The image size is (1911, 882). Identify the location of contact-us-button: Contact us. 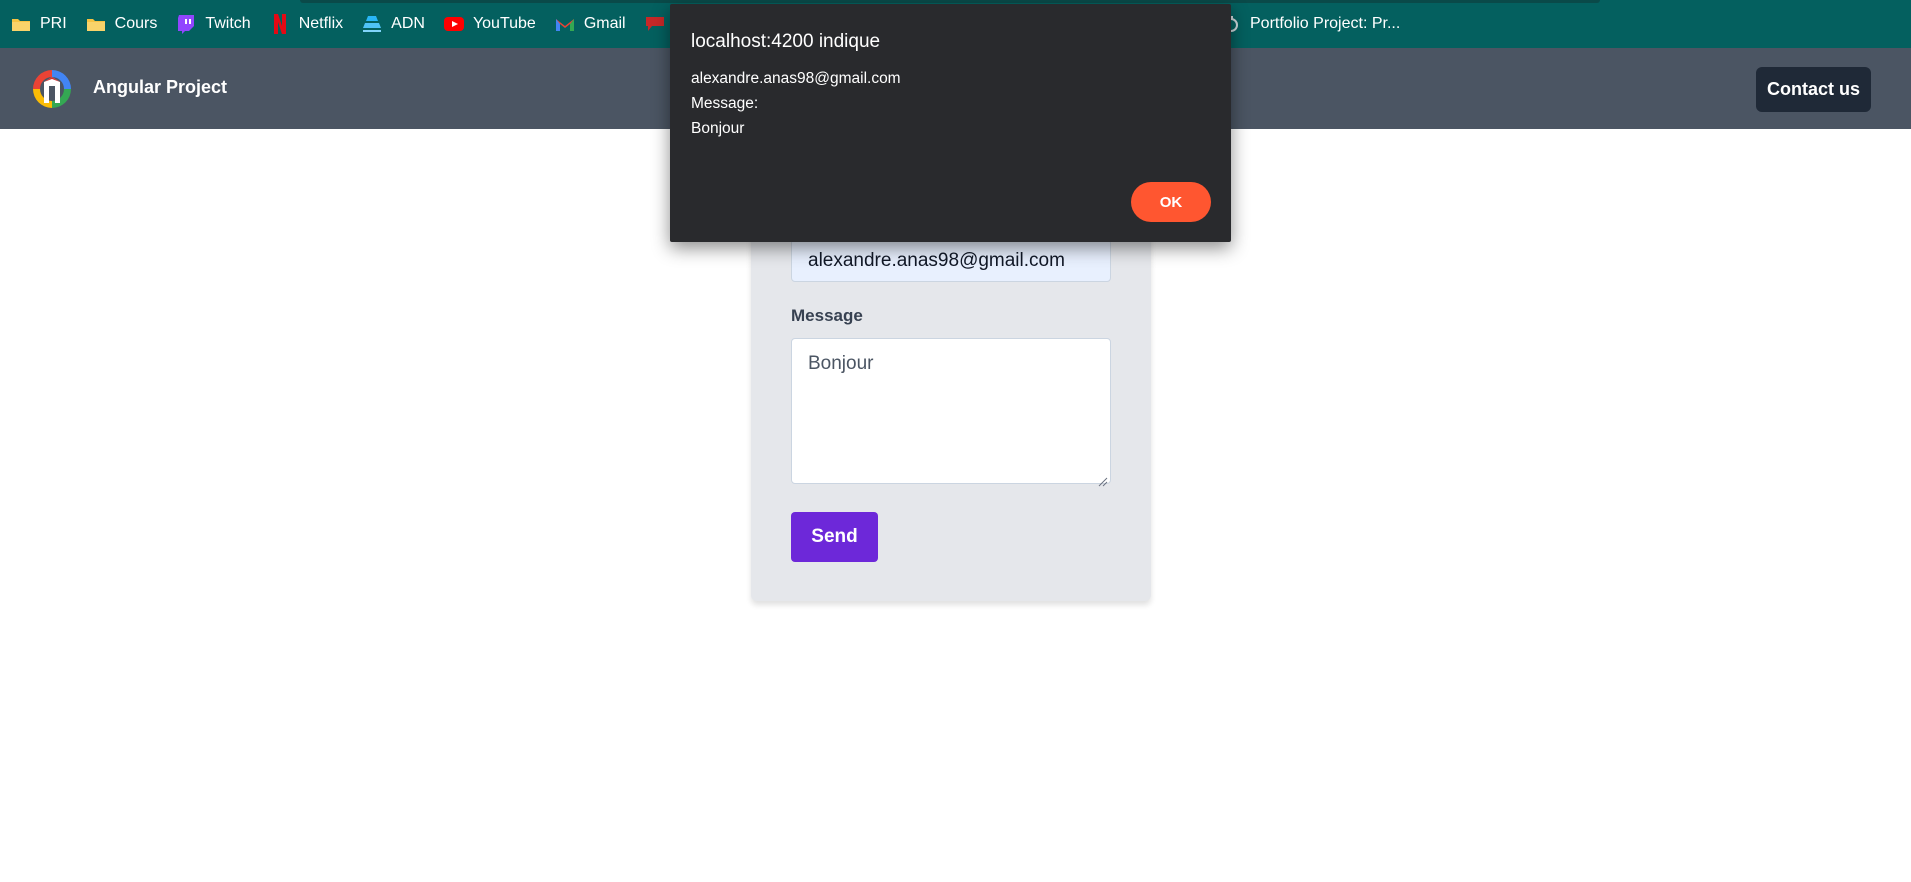
(1813, 89).